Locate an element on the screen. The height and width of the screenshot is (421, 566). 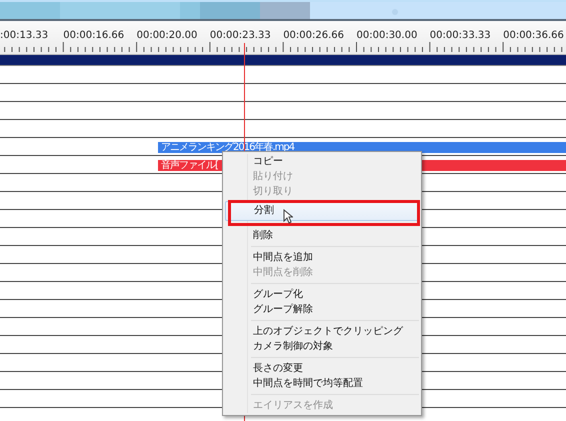
time-label: 00:00:23.33 is located at coordinates (240, 35).